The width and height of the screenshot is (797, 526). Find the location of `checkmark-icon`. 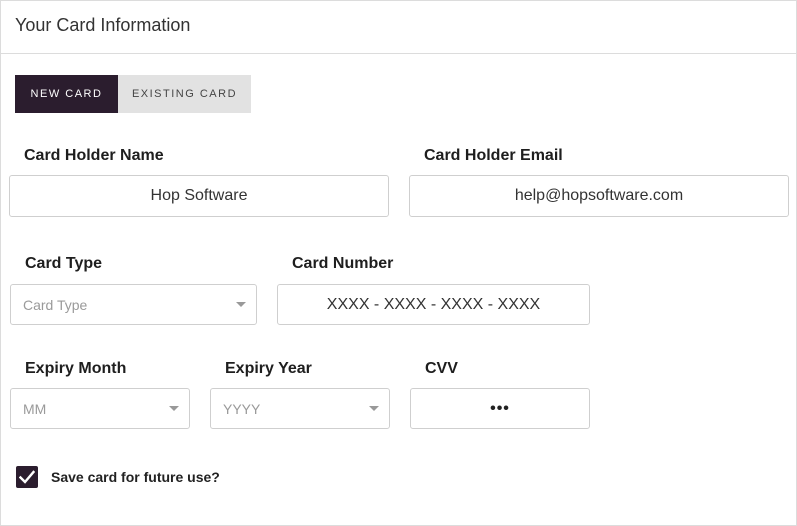

checkmark-icon is located at coordinates (27, 477).